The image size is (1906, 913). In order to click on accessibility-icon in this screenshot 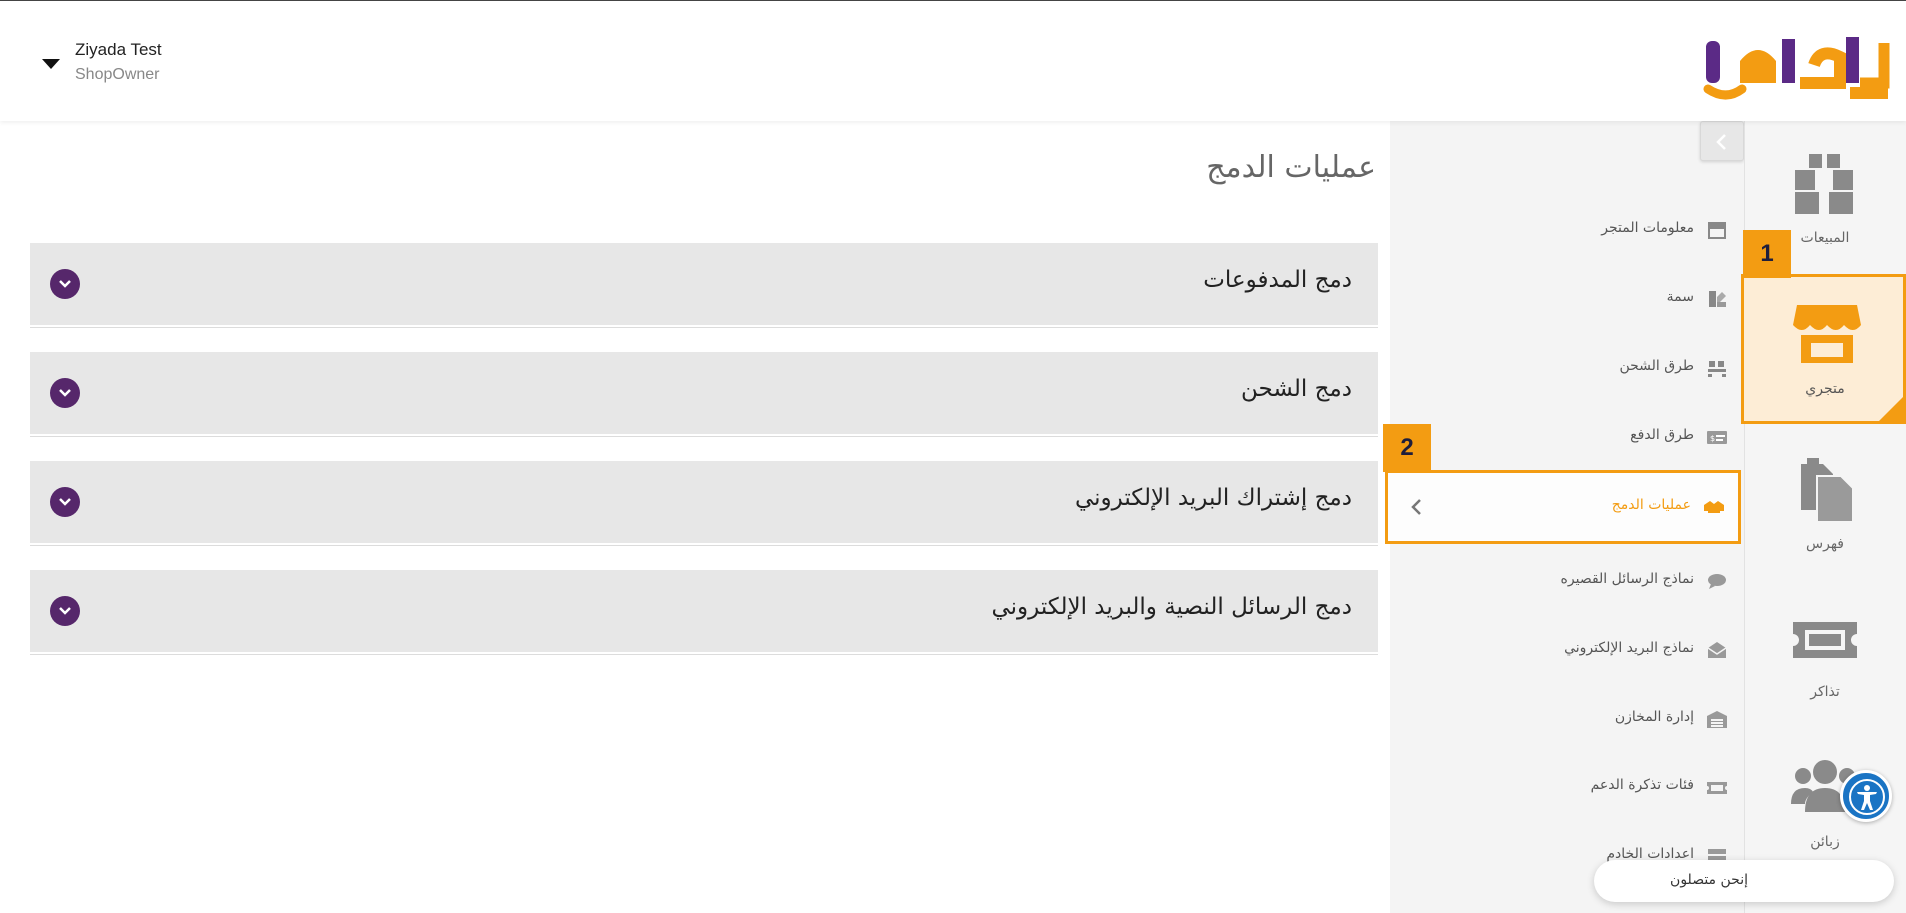, I will do `click(1867, 797)`.